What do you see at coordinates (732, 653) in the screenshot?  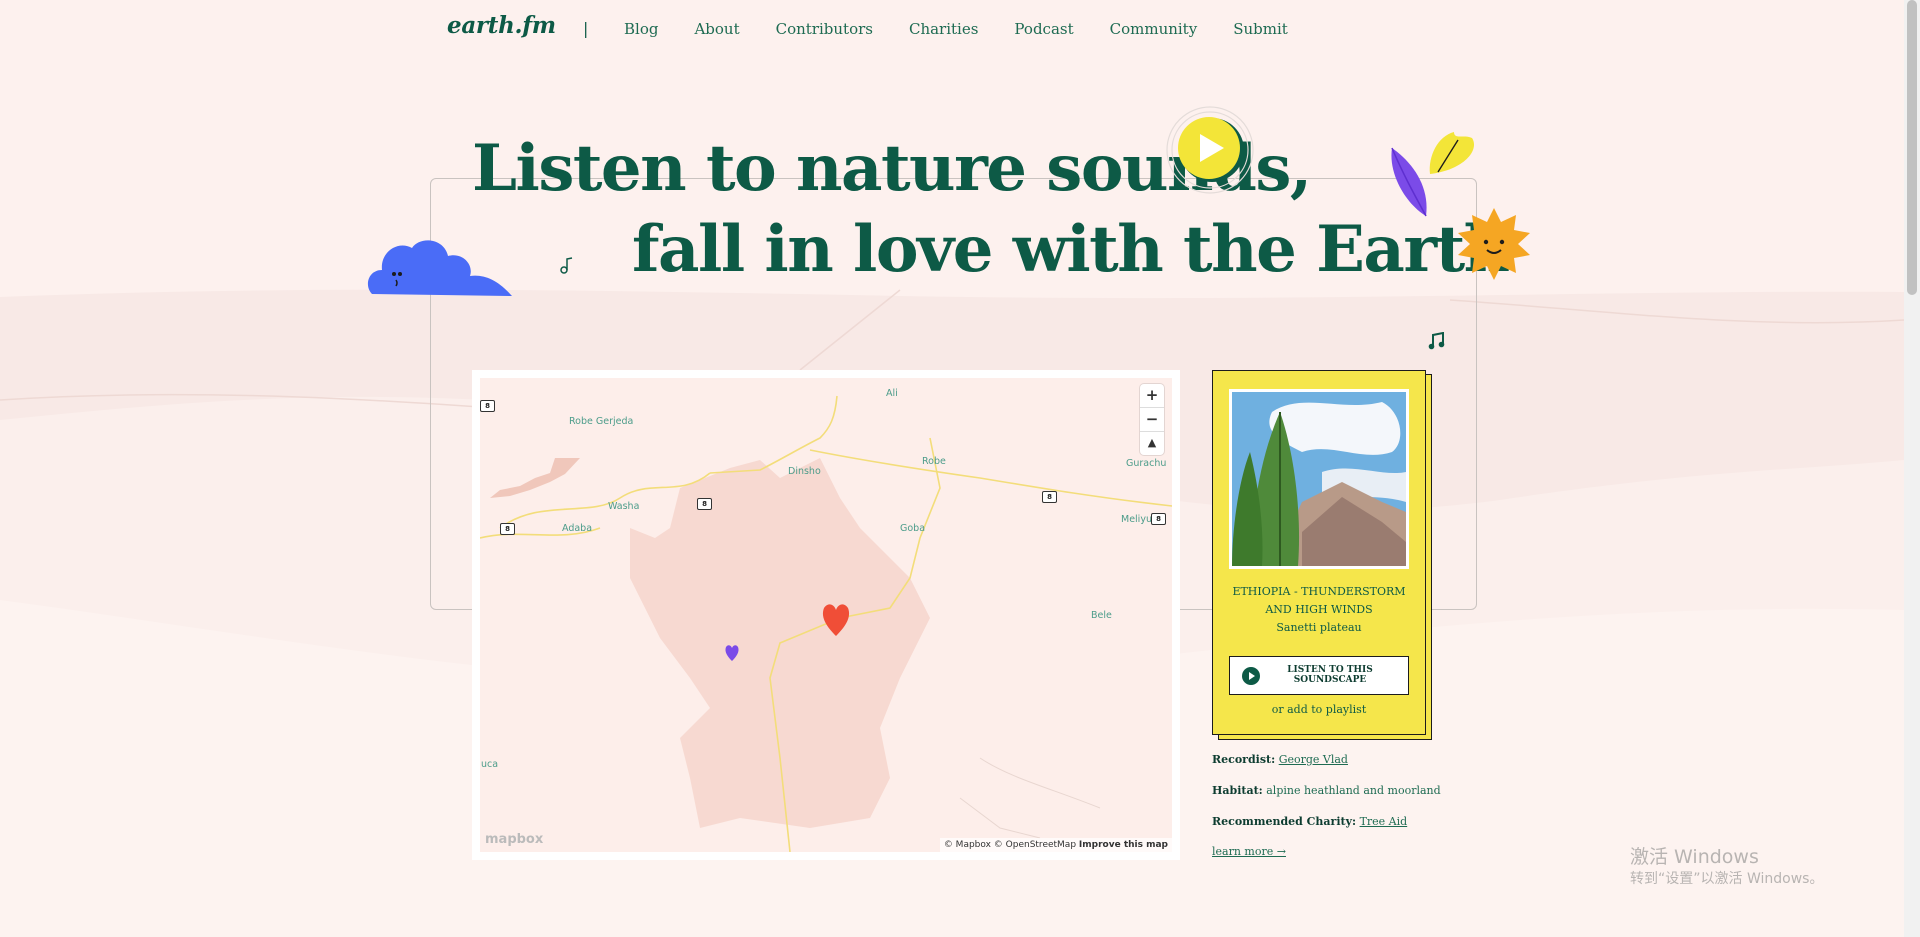 I see `map-marker-icon` at bounding box center [732, 653].